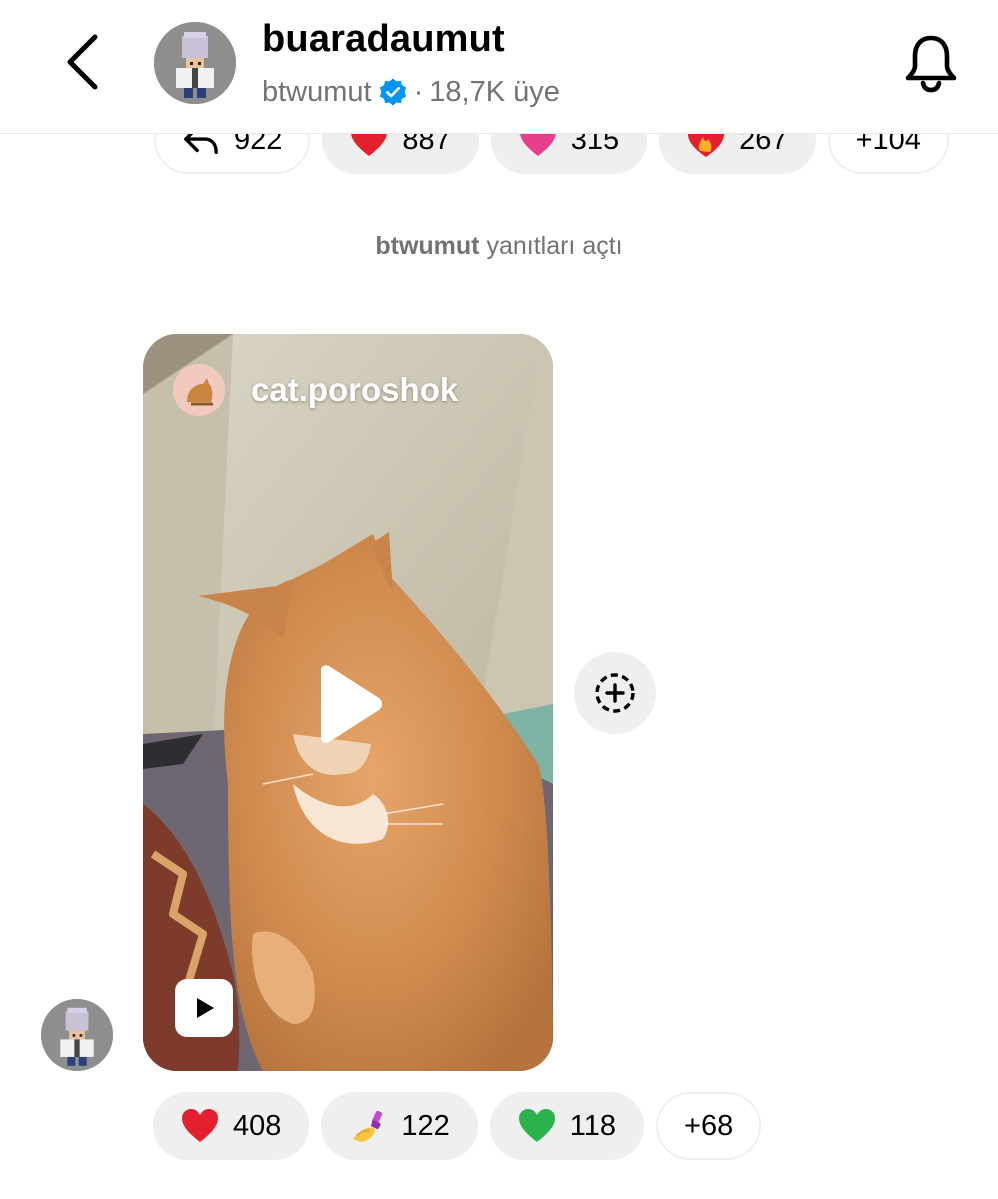 The image size is (998, 1199). I want to click on verified-badge-icon, so click(392, 92).